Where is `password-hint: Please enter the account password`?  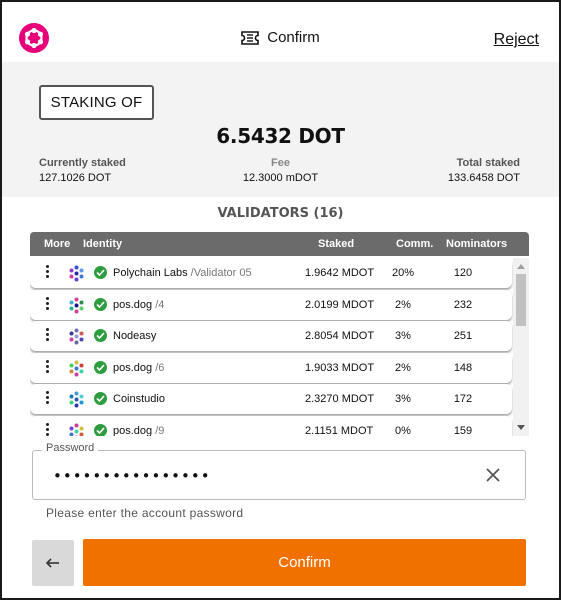
password-hint: Please enter the account password is located at coordinates (145, 513).